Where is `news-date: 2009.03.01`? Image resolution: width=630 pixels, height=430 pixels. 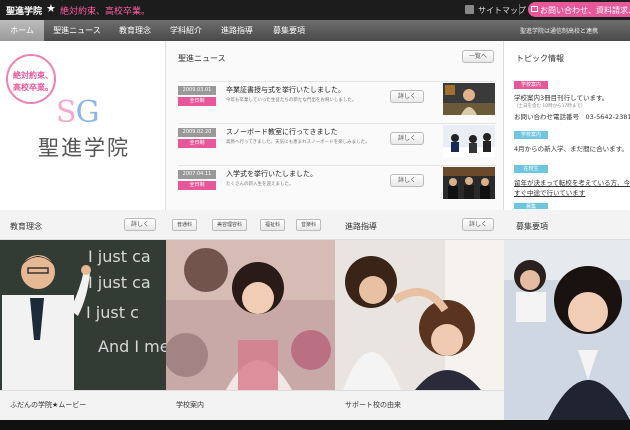 news-date: 2009.03.01 is located at coordinates (197, 90).